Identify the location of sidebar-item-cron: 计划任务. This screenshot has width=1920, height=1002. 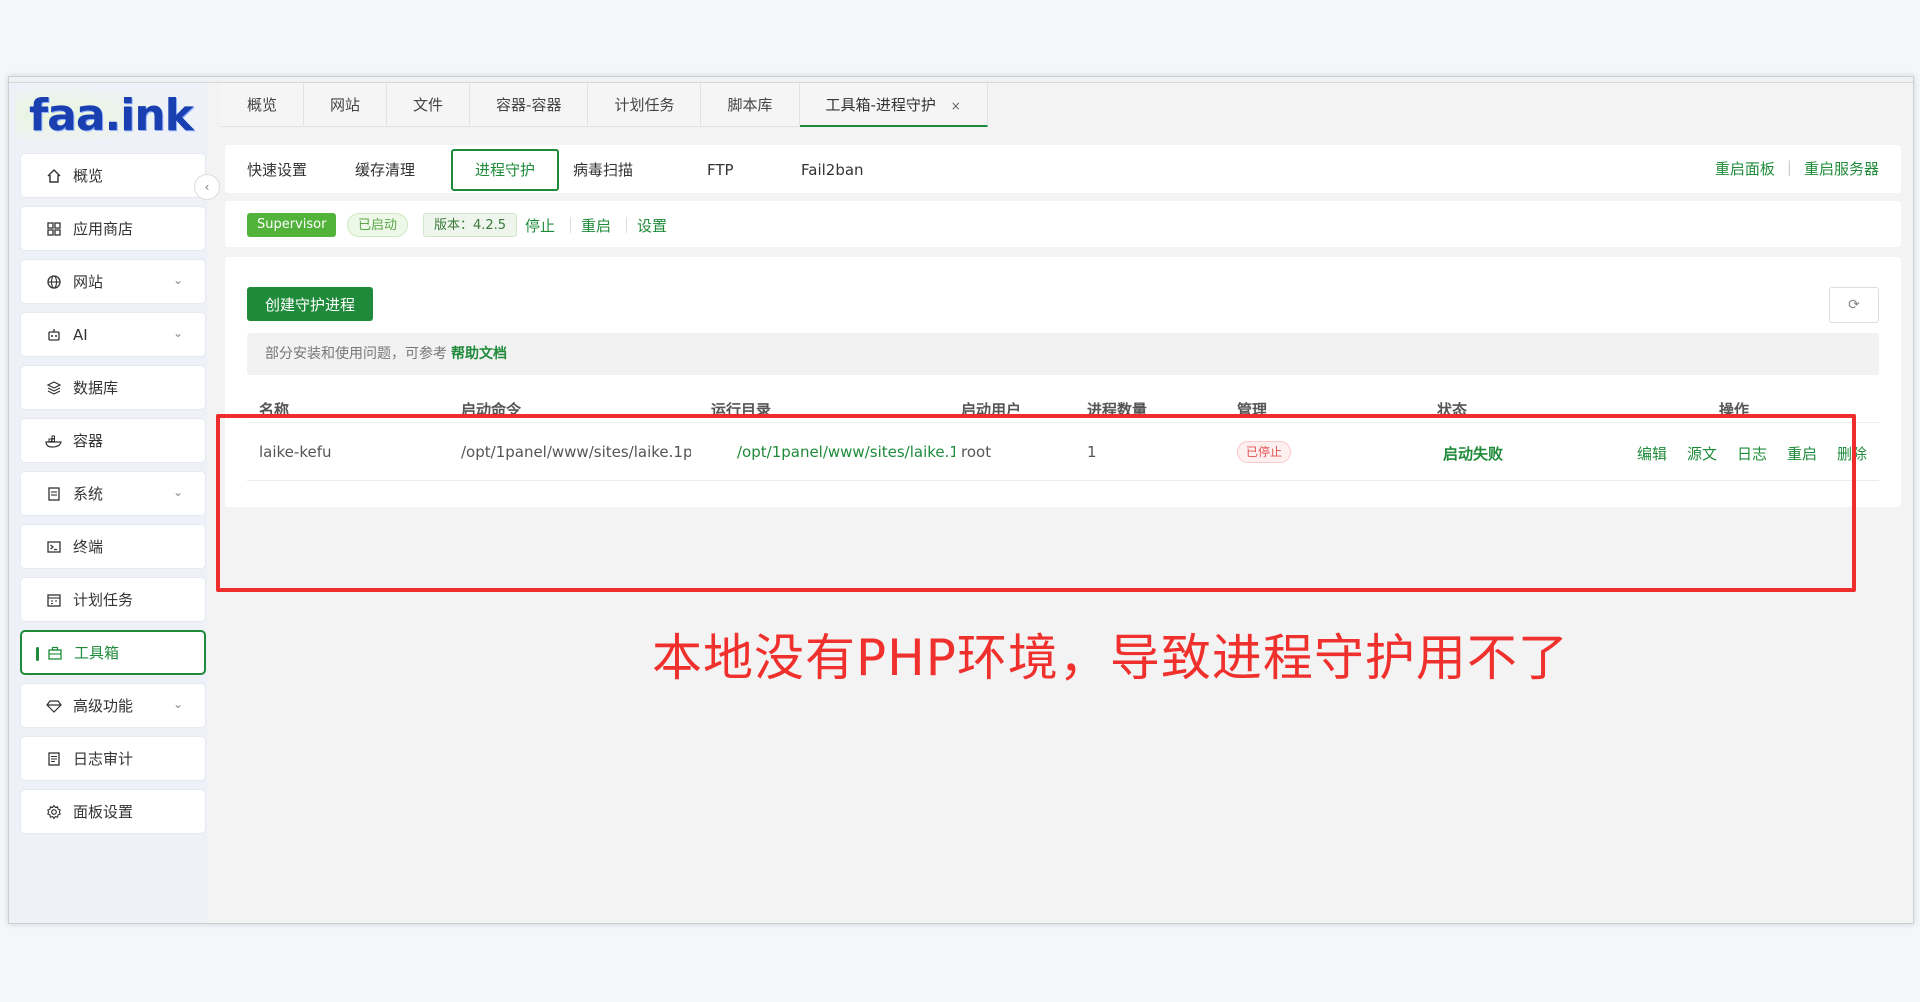
(113, 599).